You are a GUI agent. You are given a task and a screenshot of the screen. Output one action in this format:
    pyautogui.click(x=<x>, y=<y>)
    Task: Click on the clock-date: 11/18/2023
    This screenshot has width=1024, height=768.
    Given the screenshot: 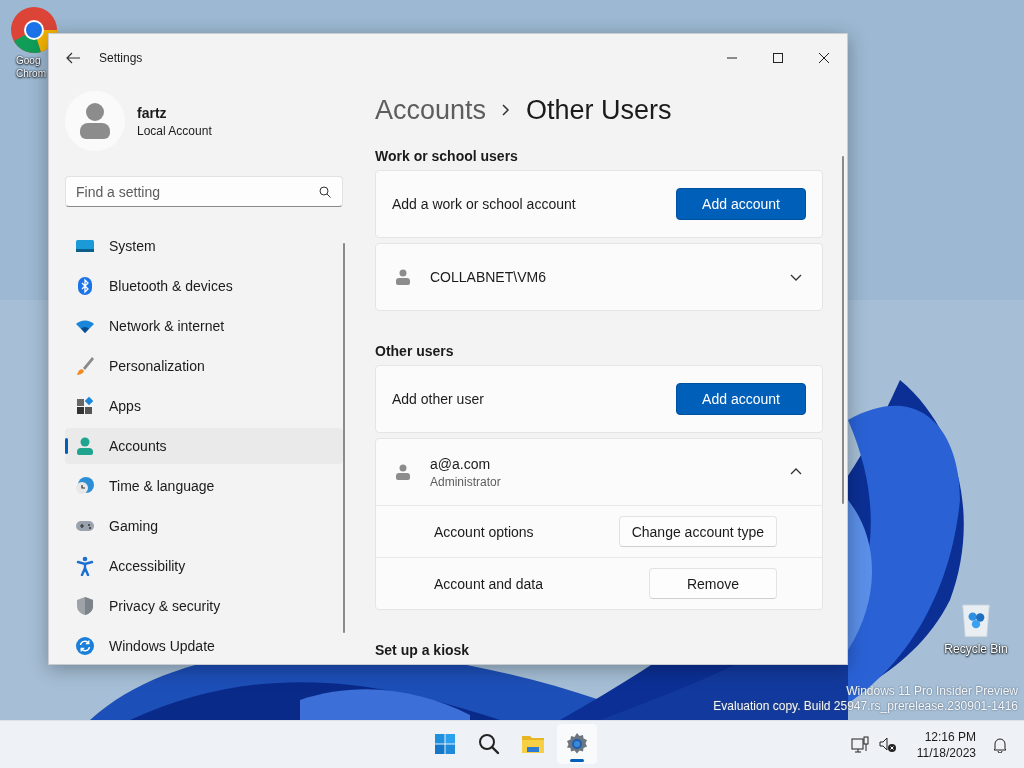 What is the action you would take?
    pyautogui.click(x=946, y=752)
    